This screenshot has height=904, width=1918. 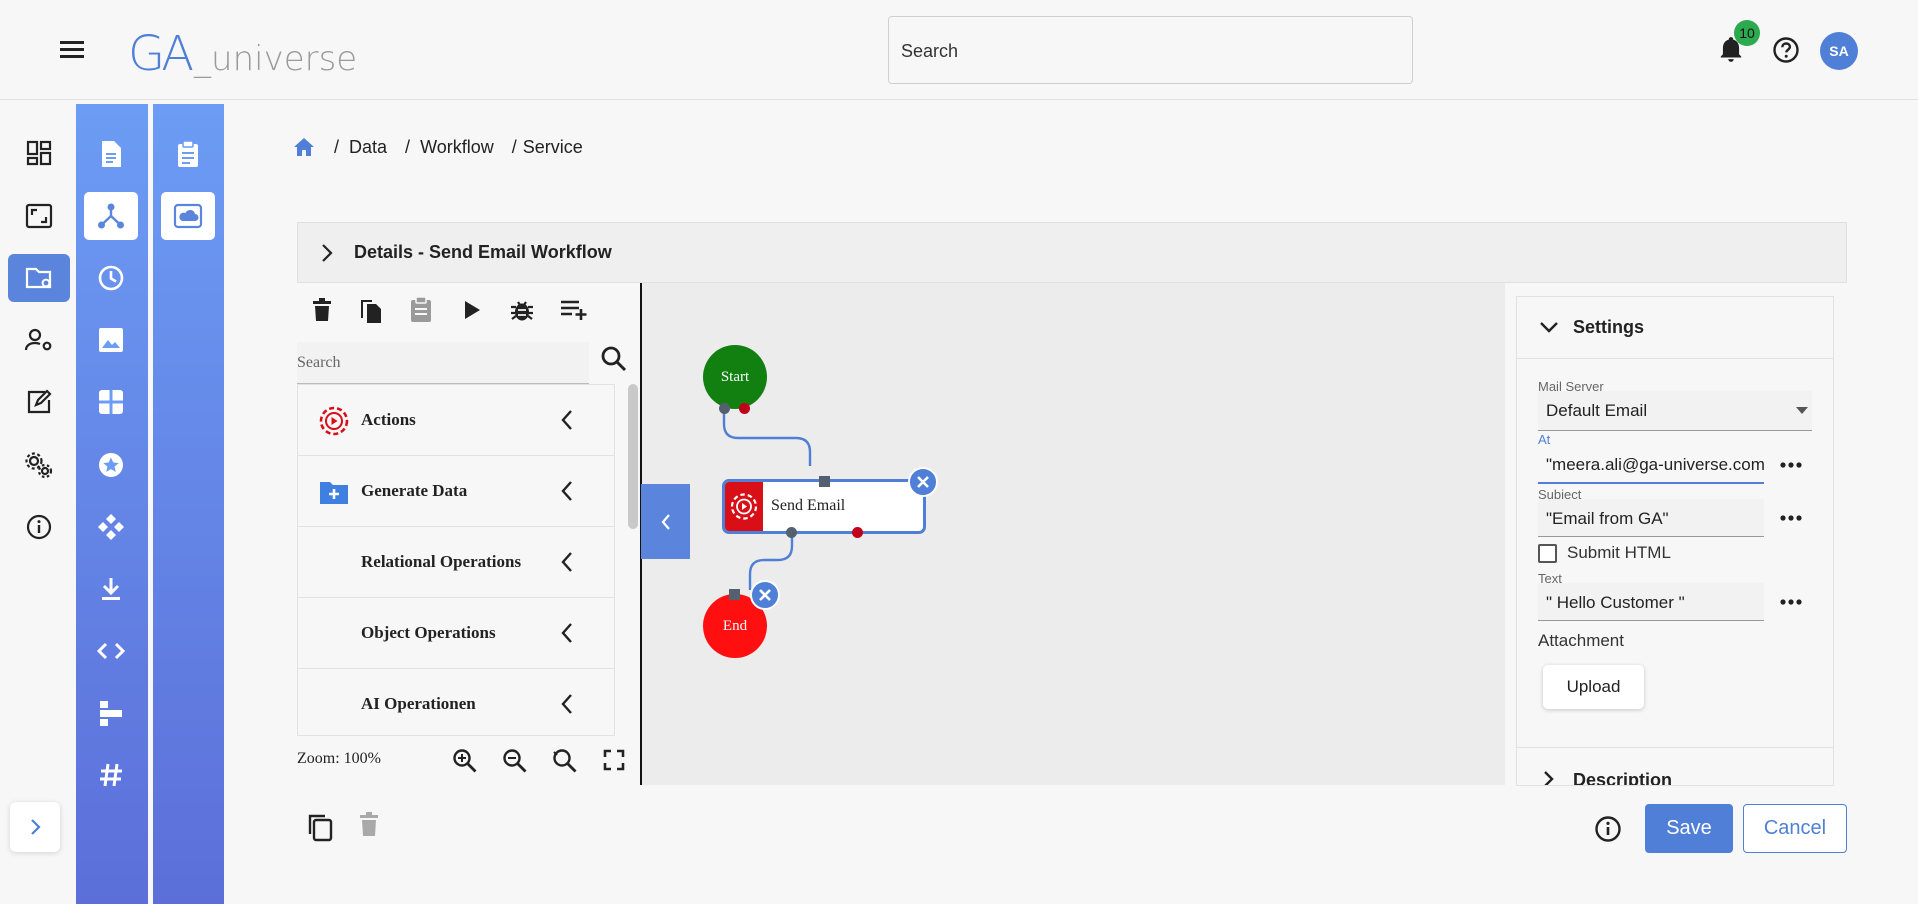 I want to click on zoom-out-button, so click(x=515, y=761).